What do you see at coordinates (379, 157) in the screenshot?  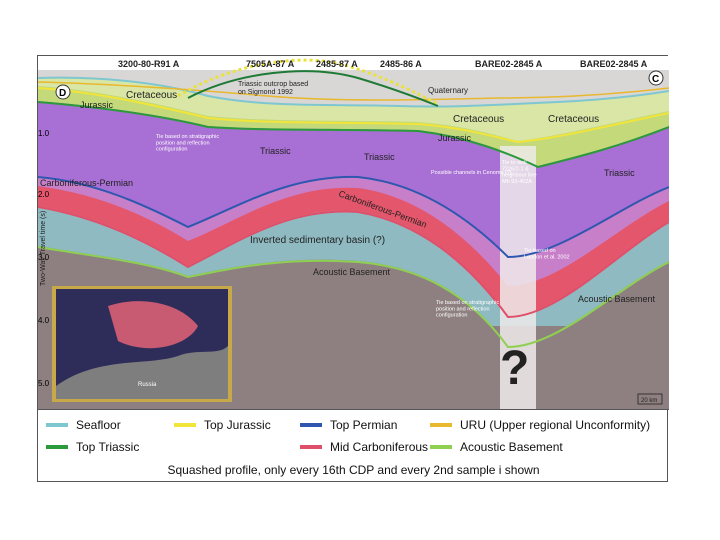 I see `label-triassic-2: Triassic` at bounding box center [379, 157].